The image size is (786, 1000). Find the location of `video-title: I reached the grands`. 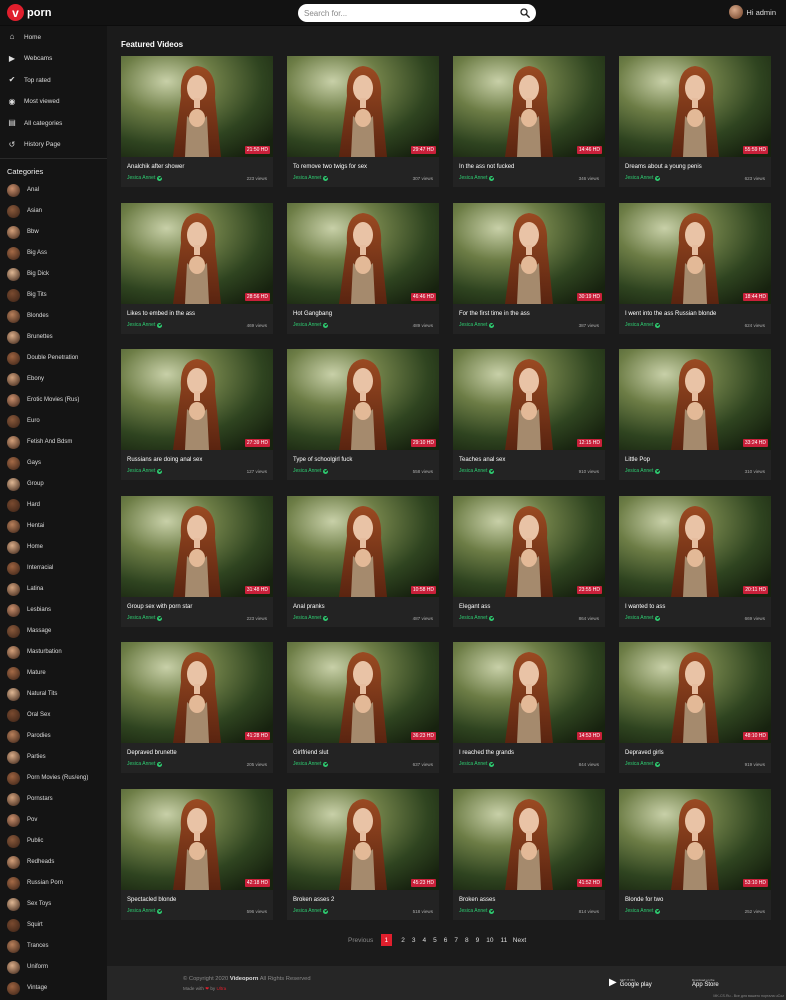

video-title: I reached the grands is located at coordinates (486, 753).